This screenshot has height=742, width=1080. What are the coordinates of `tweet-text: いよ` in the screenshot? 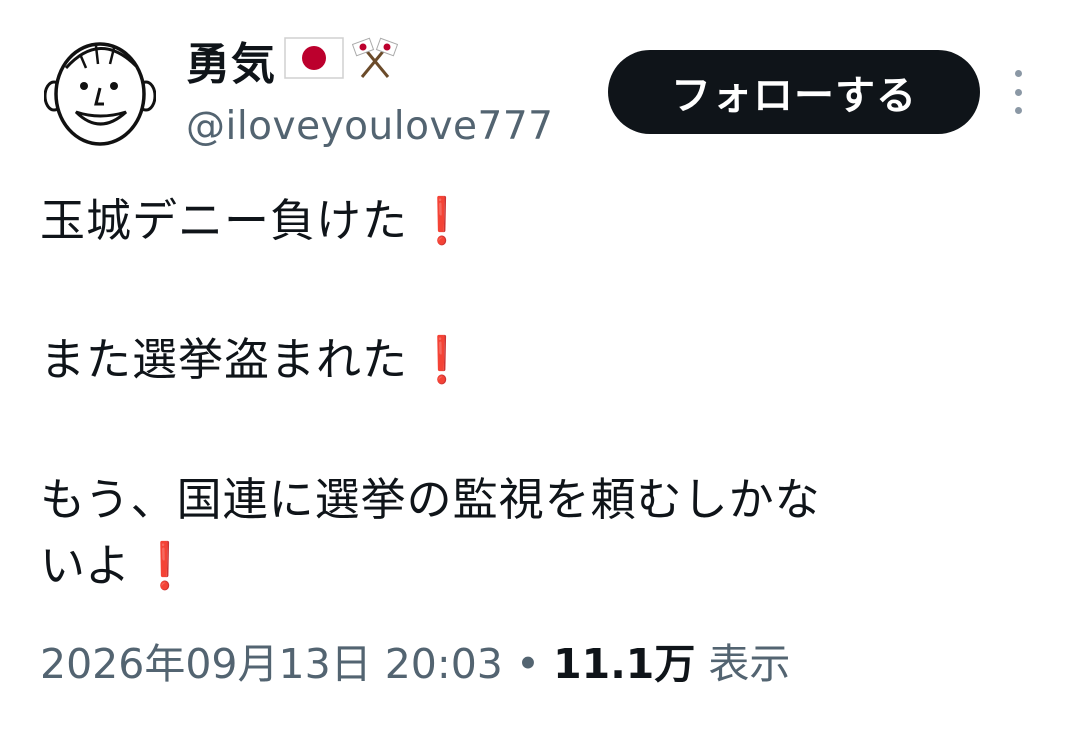 It's located at (86, 565).